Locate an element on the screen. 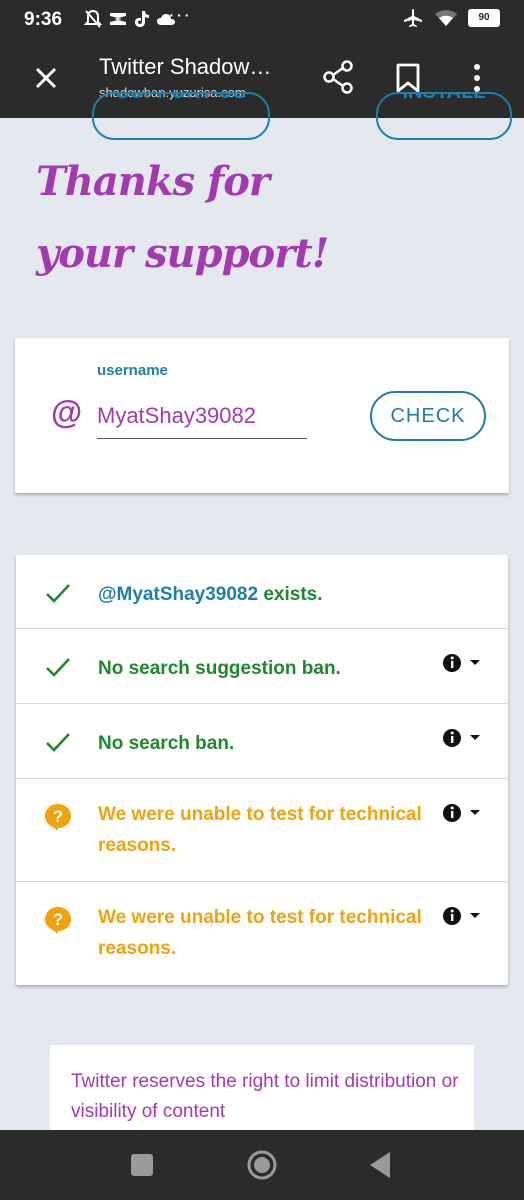  share-icon is located at coordinates (338, 77).